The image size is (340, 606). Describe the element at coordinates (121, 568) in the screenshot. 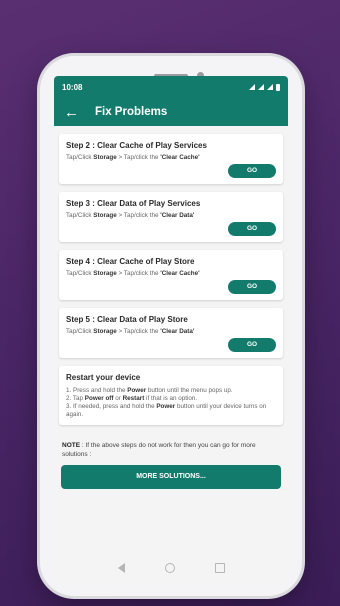

I see `nav-back-icon` at that location.